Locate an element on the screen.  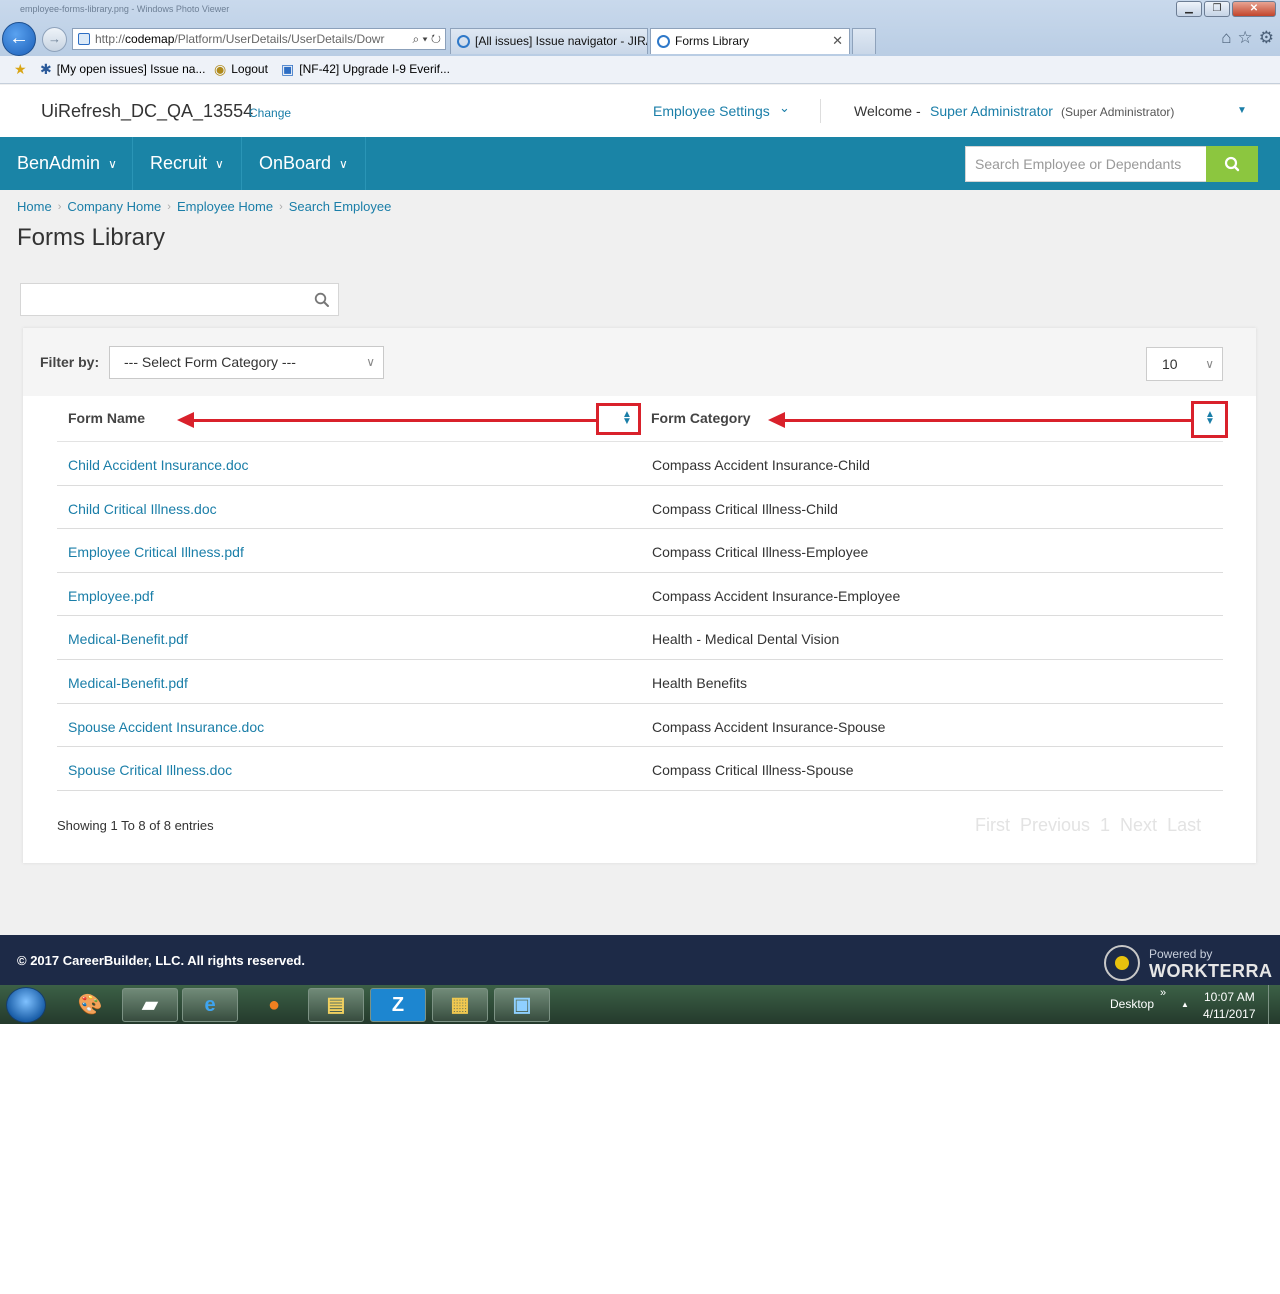
form-name-link: Child Critical Illness.doc is located at coordinates (142, 509).